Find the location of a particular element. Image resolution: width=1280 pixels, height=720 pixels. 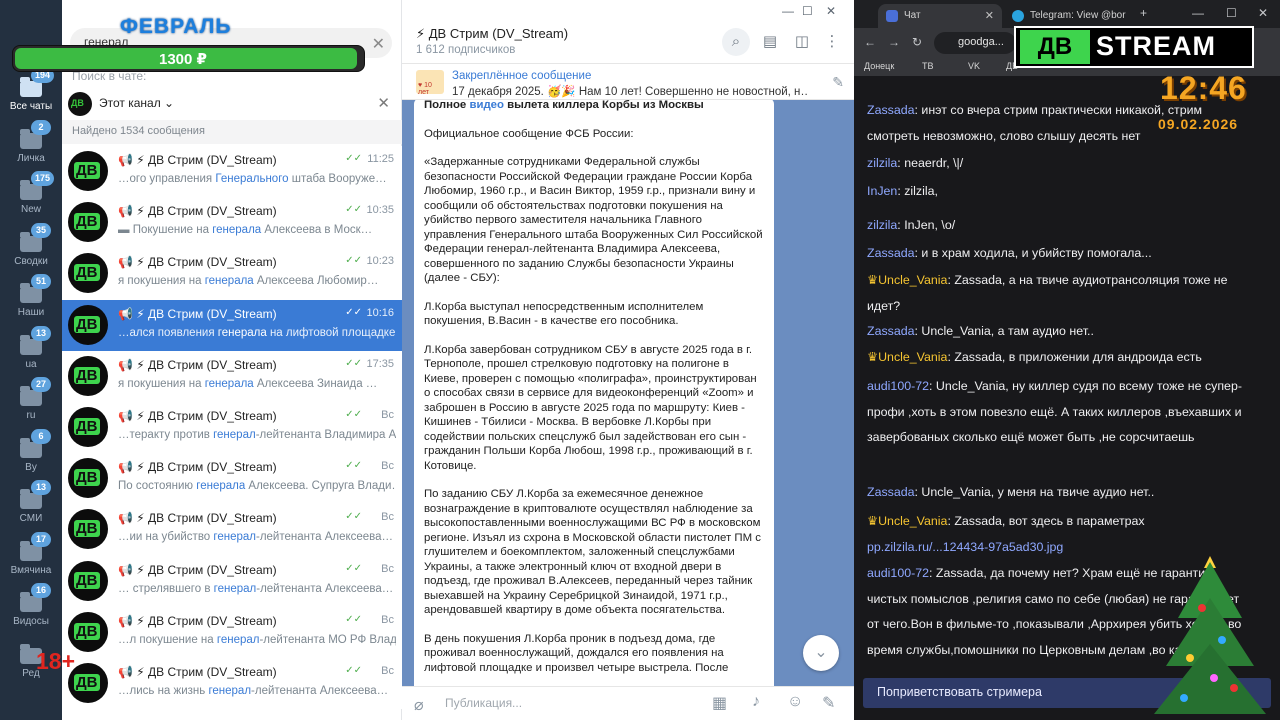

chat-text: Uncle_Vania, а там аудио нет.. is located at coordinates (1007, 331).